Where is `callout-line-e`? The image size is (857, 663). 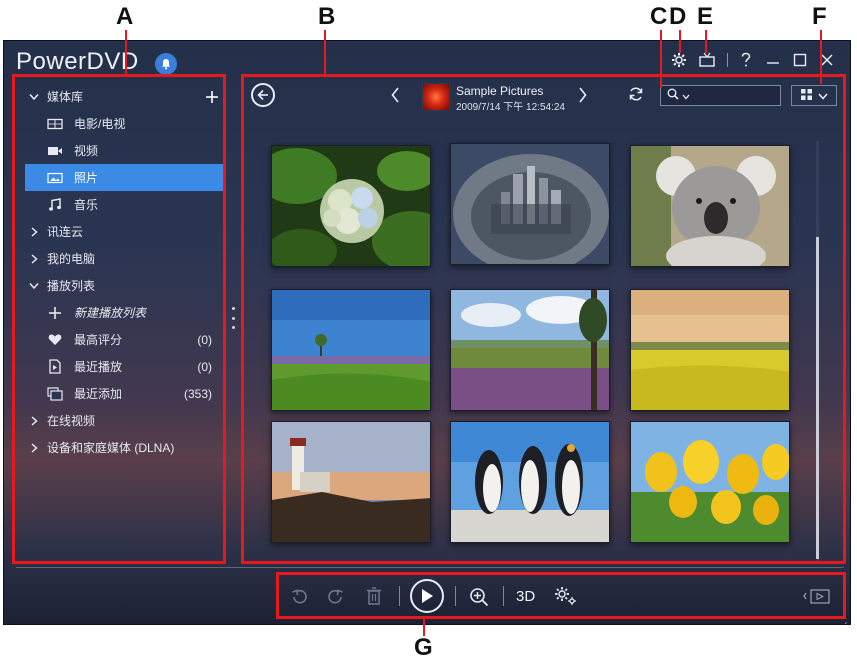
callout-line-e is located at coordinates (706, 41).